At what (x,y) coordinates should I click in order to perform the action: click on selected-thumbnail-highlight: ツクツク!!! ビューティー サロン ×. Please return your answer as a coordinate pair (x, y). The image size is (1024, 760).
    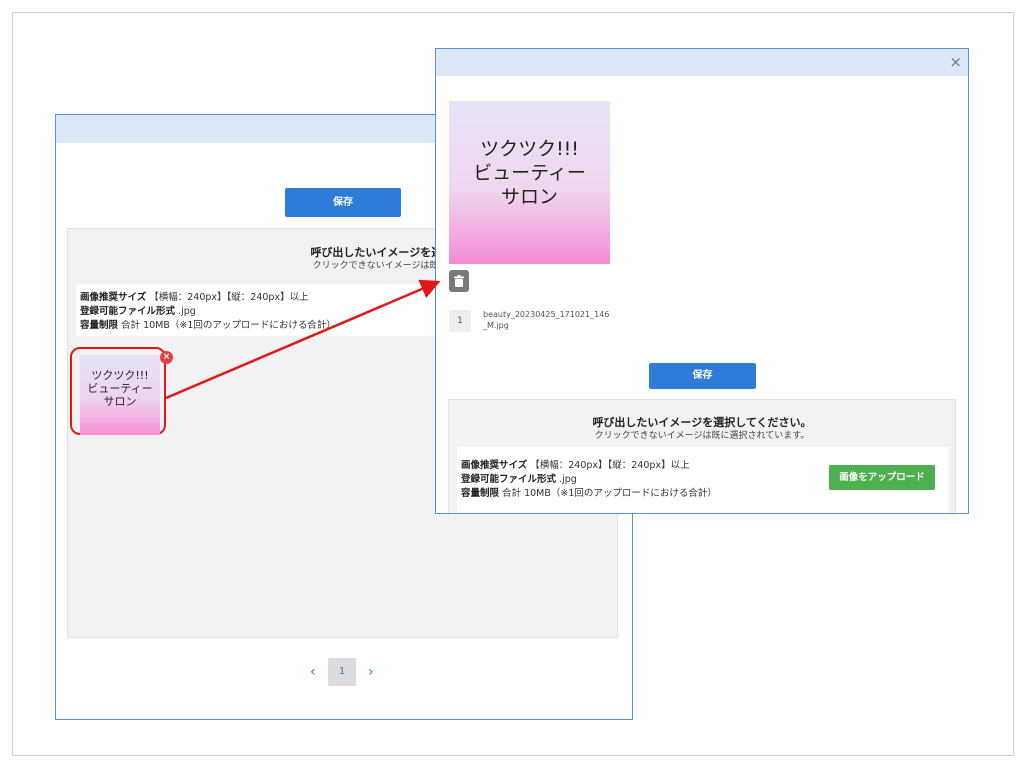
    Looking at the image, I should click on (121, 391).